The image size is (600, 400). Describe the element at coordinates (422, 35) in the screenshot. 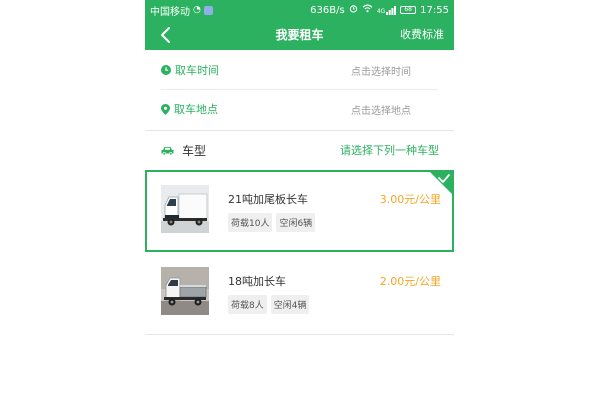

I see `pricing-standard-link: 收费标准` at that location.